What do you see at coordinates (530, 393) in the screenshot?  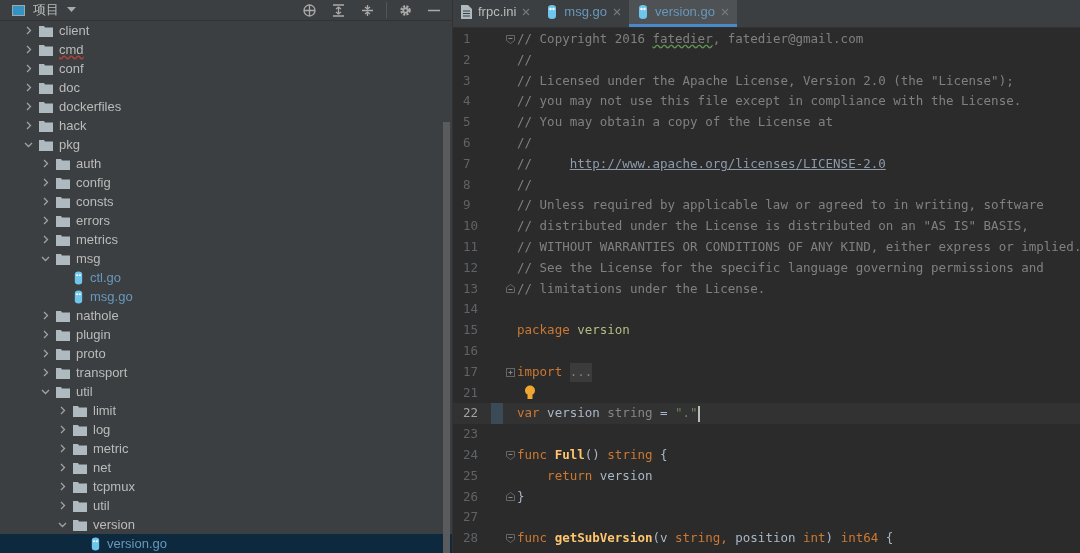 I see `lightbulb-icon` at bounding box center [530, 393].